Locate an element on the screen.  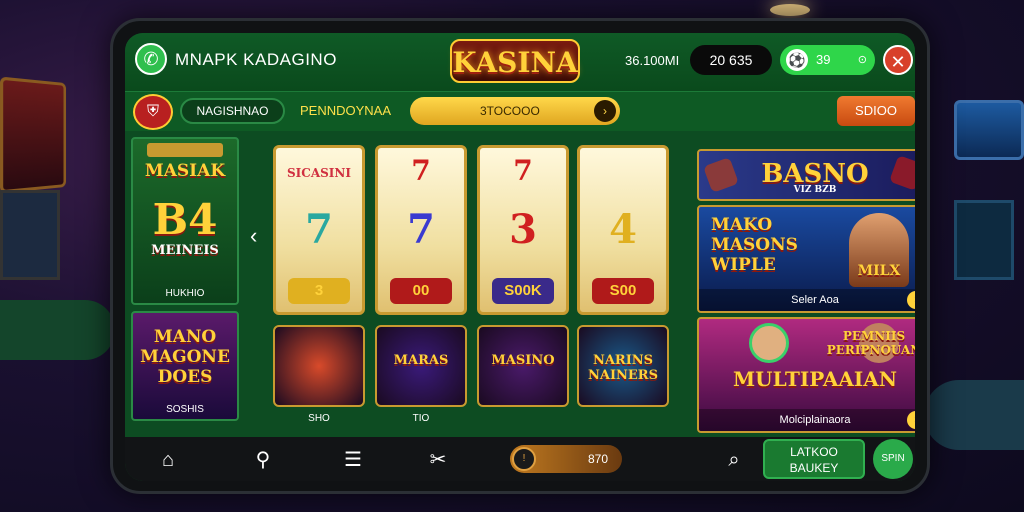
bg-sign-right is located at coordinates (989, 130).